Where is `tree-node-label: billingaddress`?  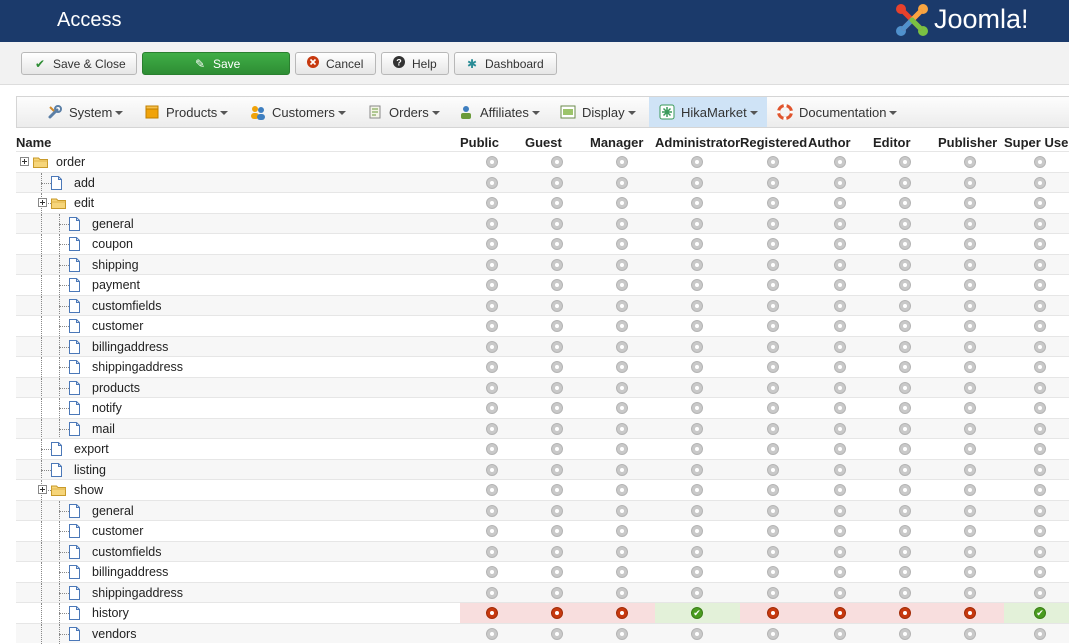
tree-node-label: billingaddress is located at coordinates (130, 572).